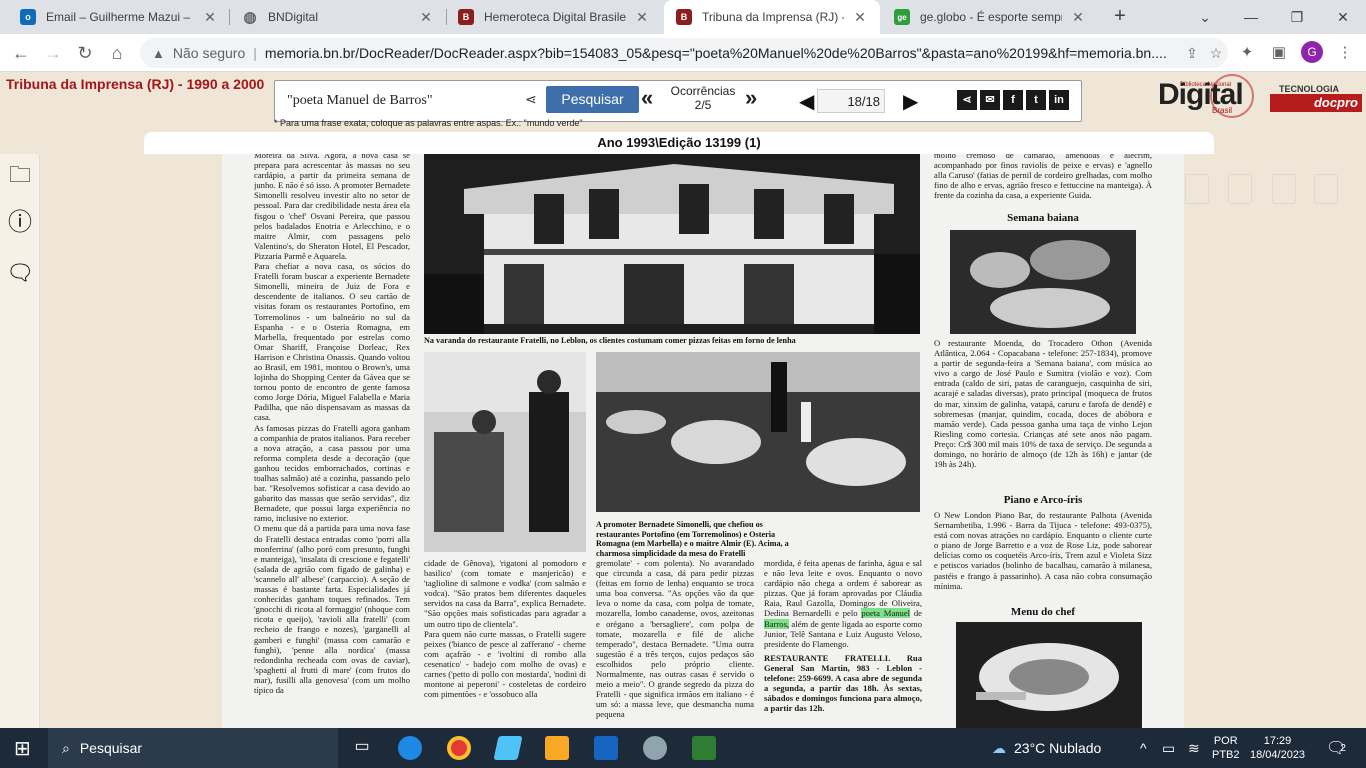 This screenshot has height=768, width=1366. Describe the element at coordinates (772, 17) in the screenshot. I see `tab-tribuna: B Tribuna da Imprensa (RJ) - 19 ✕` at that location.